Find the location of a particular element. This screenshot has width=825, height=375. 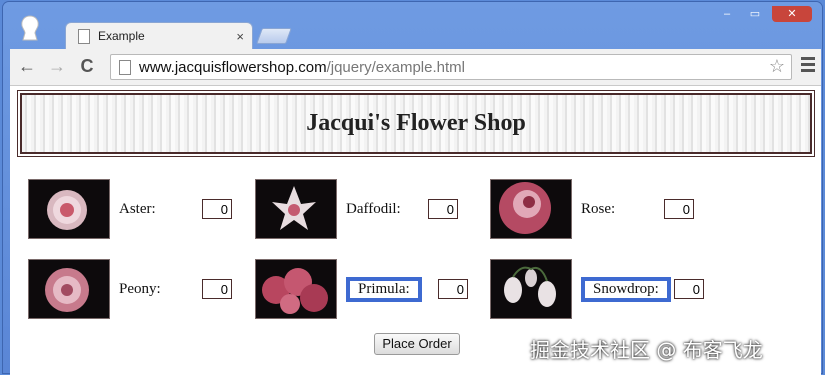

watermark: 掘金技术社区 @ 布客飞龙 is located at coordinates (646, 350).